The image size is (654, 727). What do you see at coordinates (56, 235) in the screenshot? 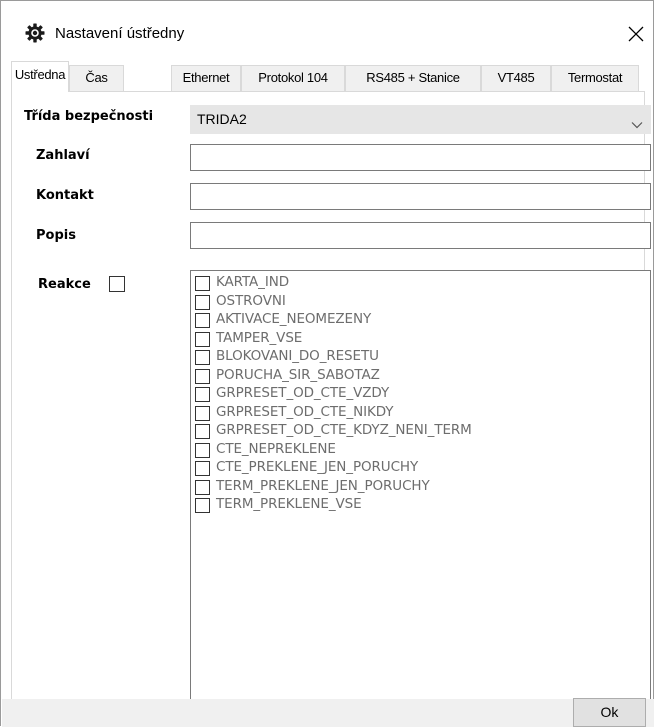
I see `description-label: Popis` at bounding box center [56, 235].